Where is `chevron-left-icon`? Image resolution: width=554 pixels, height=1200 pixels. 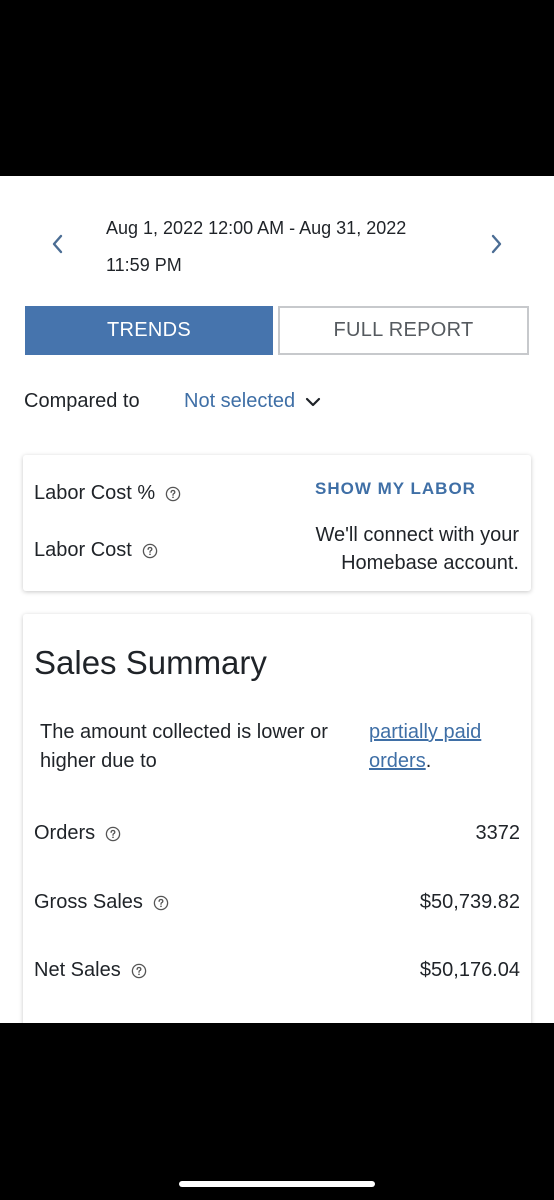 chevron-left-icon is located at coordinates (57, 244).